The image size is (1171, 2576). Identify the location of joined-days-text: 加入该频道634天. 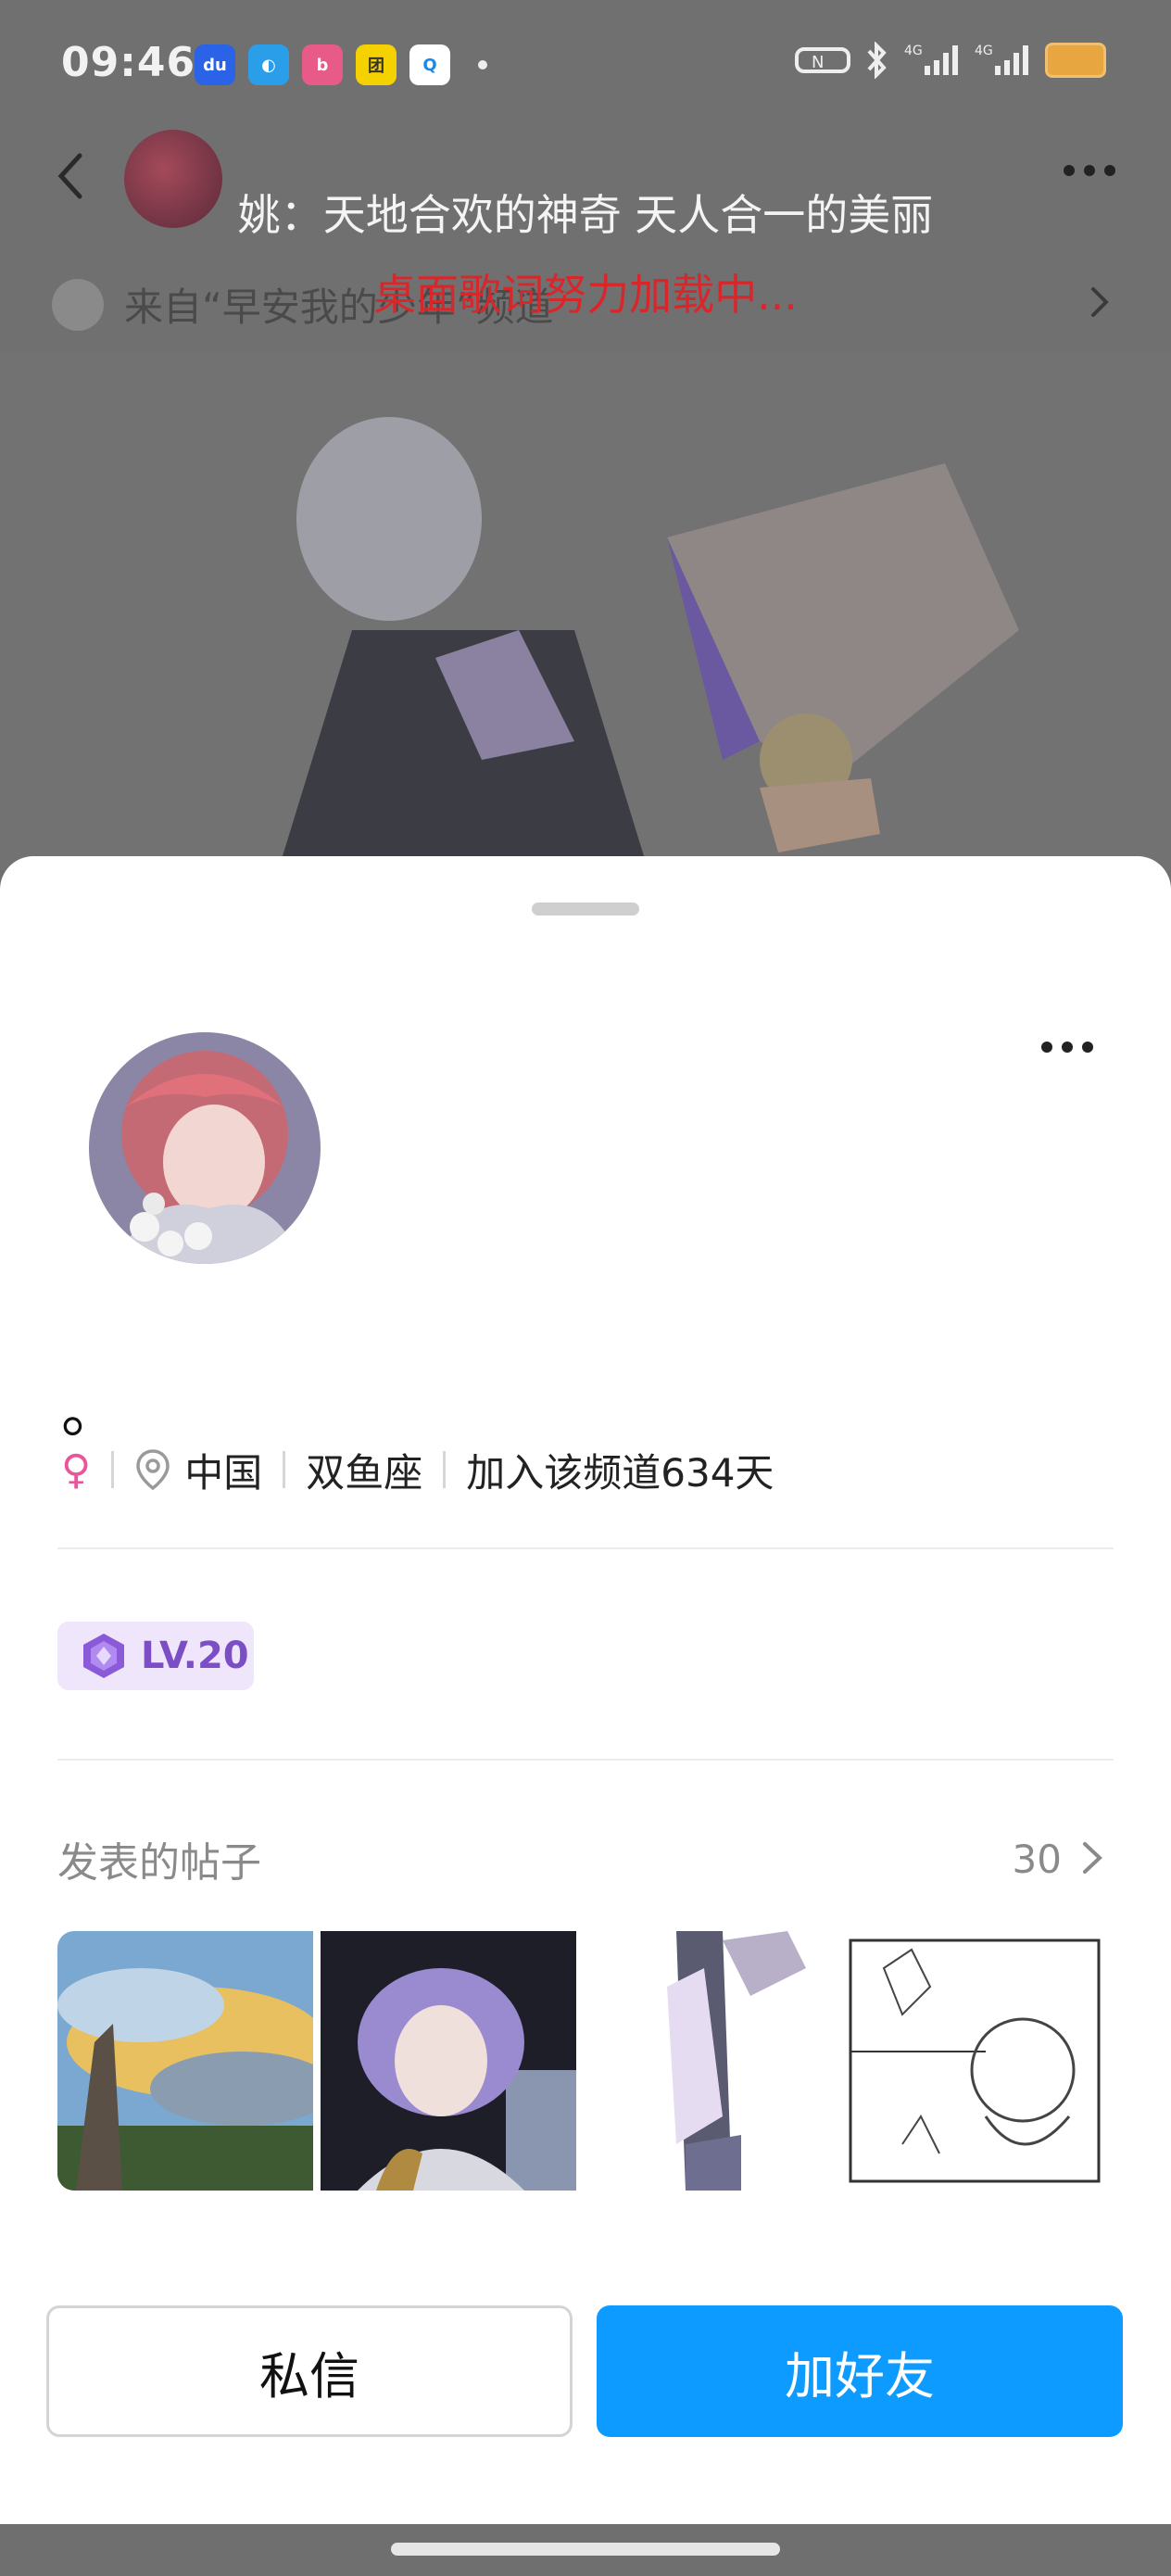
(620, 1472).